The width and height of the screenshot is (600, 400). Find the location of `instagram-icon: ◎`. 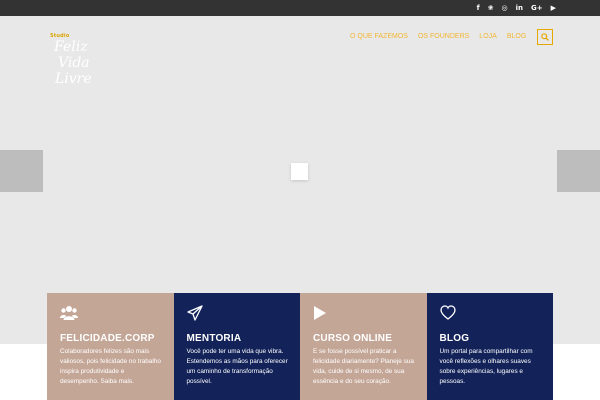

instagram-icon: ◎ is located at coordinates (504, 8).